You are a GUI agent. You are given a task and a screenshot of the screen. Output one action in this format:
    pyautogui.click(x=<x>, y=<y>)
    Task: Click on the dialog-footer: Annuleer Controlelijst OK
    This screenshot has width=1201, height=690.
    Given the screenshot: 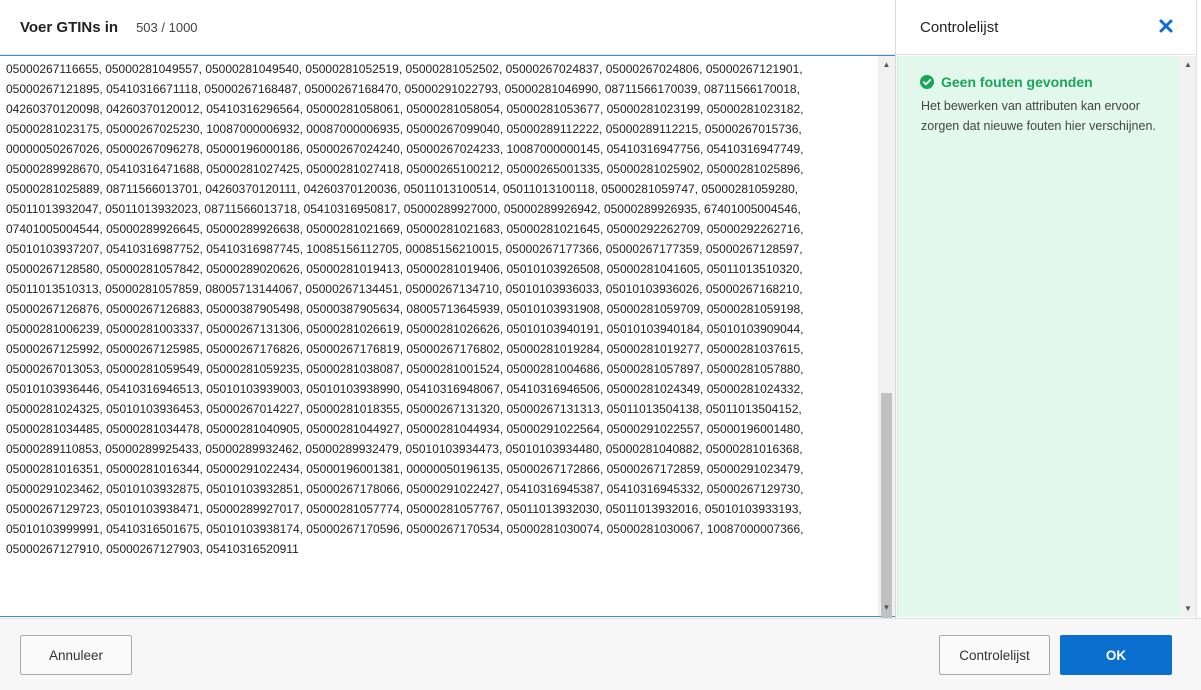 What is the action you would take?
    pyautogui.click(x=600, y=654)
    